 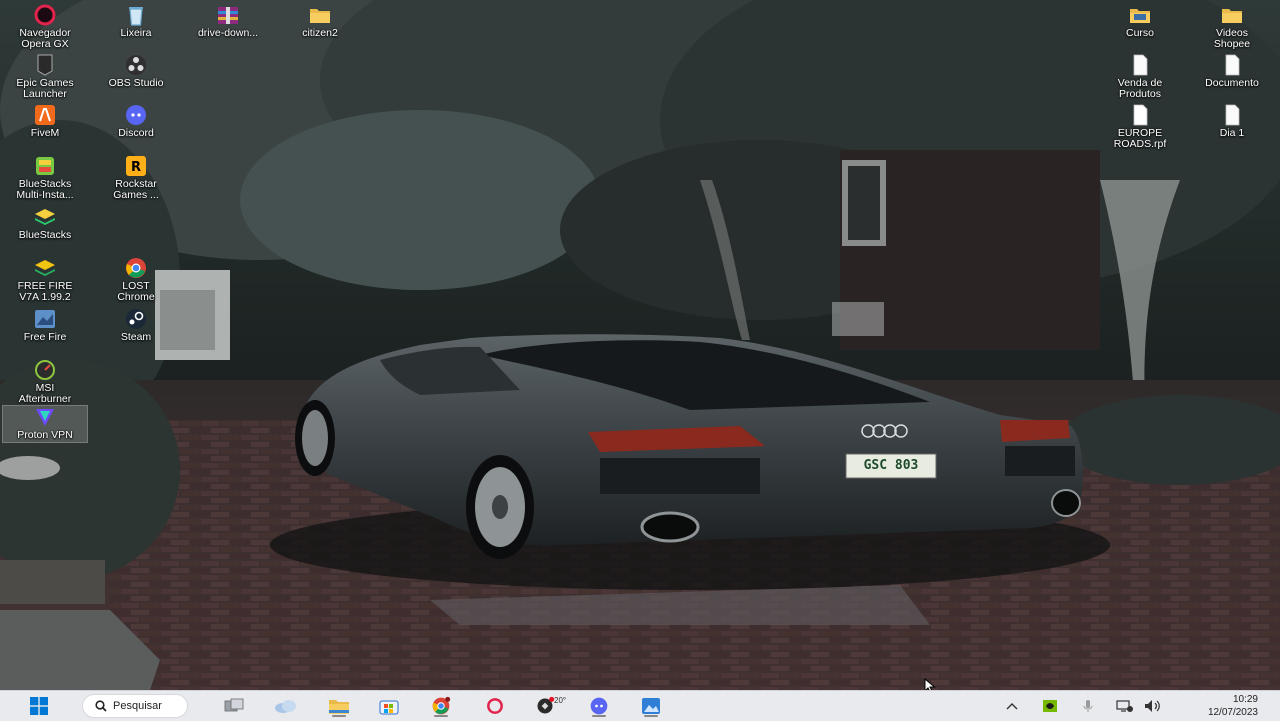 I want to click on bluestacks-icon, so click(x=45, y=217).